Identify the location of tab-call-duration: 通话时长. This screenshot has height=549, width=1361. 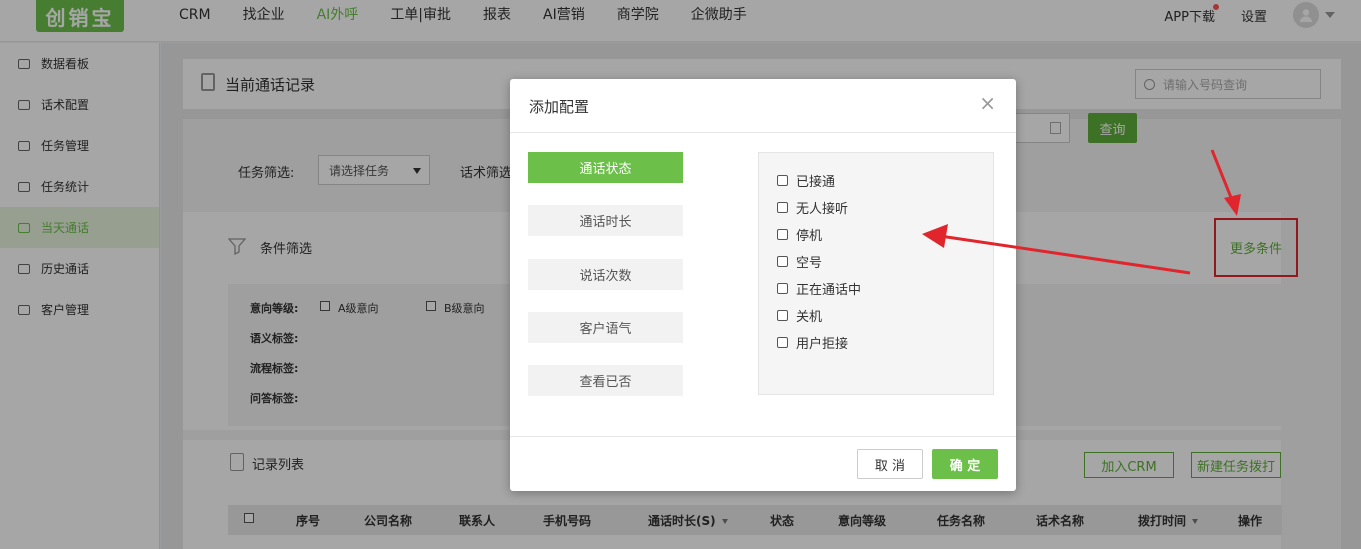
(605, 220).